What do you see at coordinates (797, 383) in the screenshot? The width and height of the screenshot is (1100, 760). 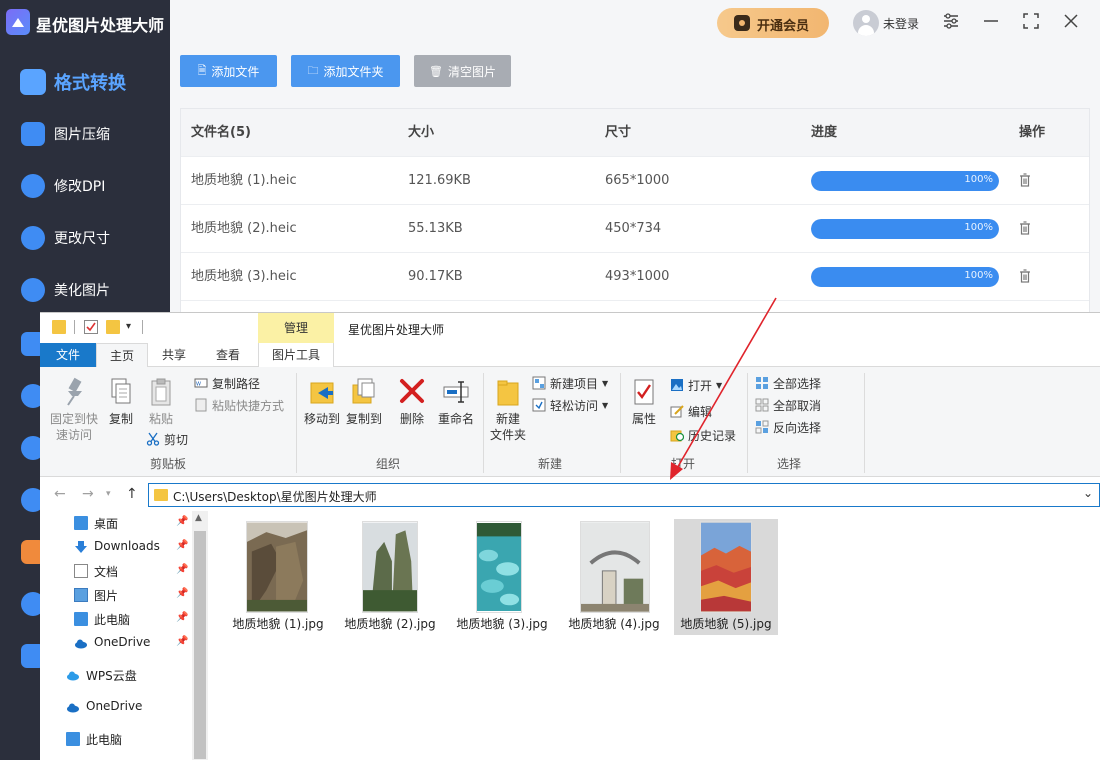 I see `select-all-label: 全部选择` at bounding box center [797, 383].